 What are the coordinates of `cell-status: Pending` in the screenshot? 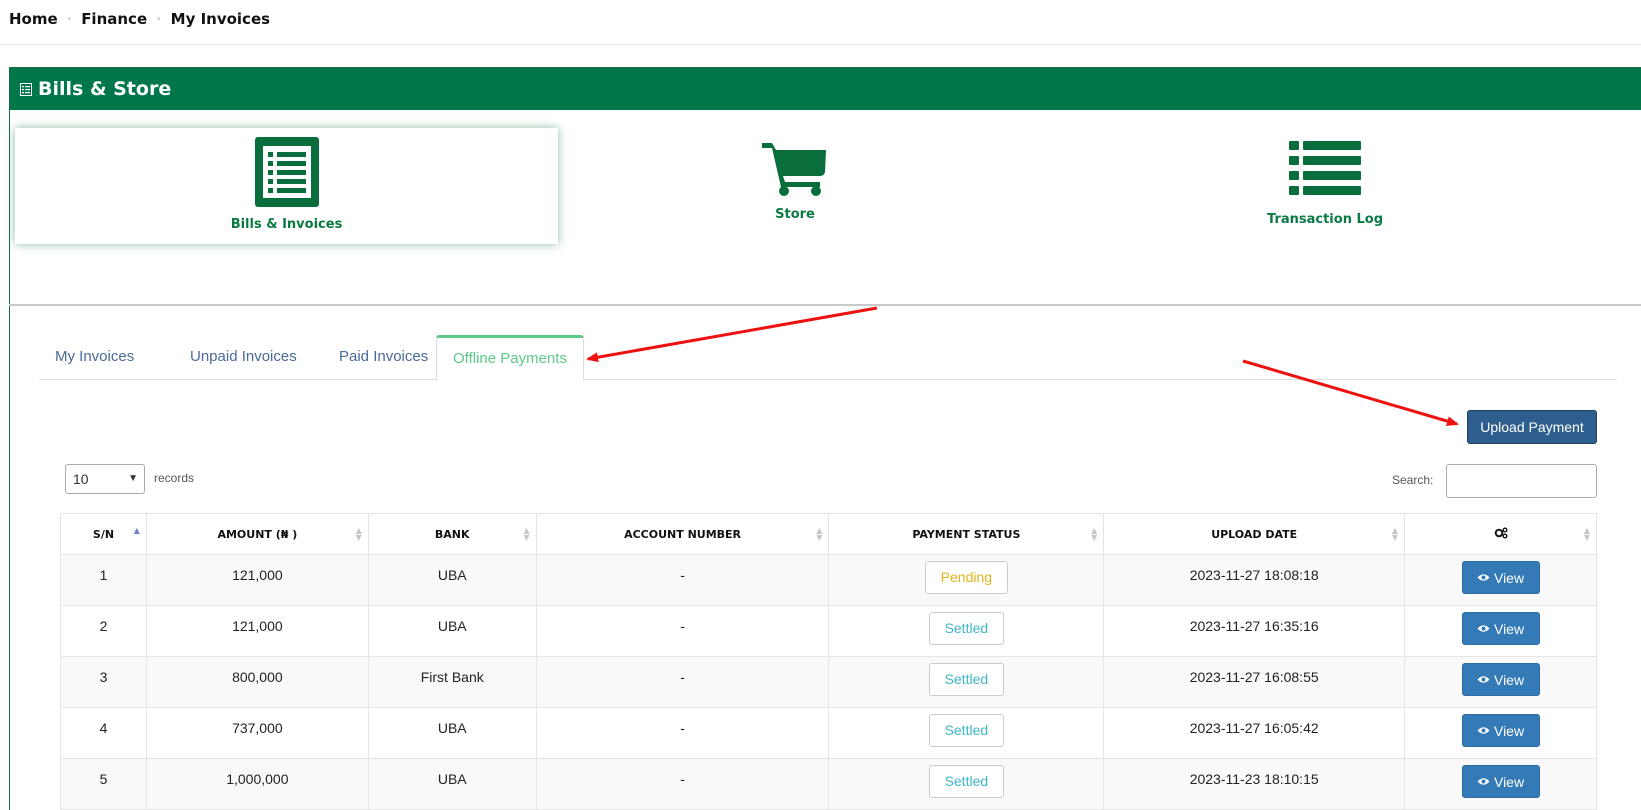 It's located at (966, 580).